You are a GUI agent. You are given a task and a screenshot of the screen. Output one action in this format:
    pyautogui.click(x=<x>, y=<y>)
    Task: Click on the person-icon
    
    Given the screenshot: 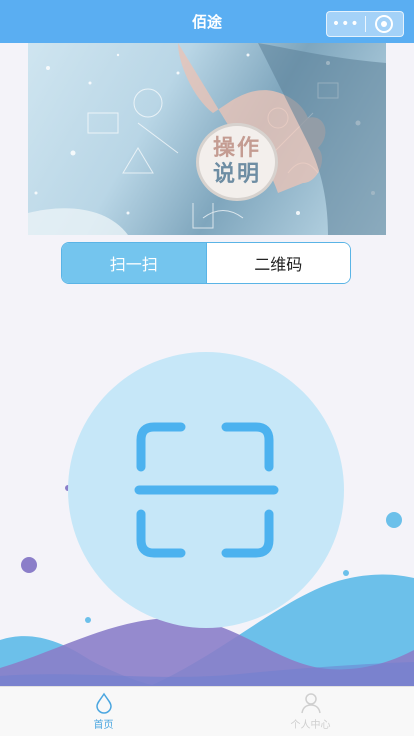 What is the action you would take?
    pyautogui.click(x=310, y=703)
    